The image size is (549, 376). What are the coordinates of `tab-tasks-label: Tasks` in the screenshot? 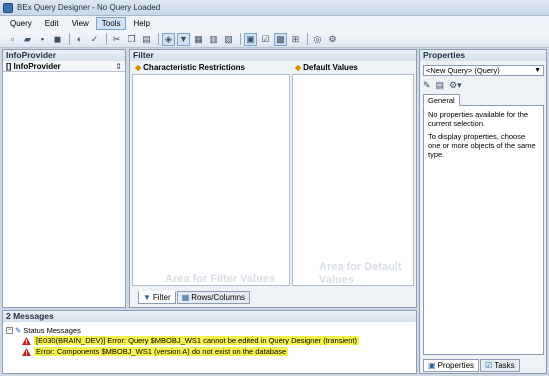 It's located at (504, 365).